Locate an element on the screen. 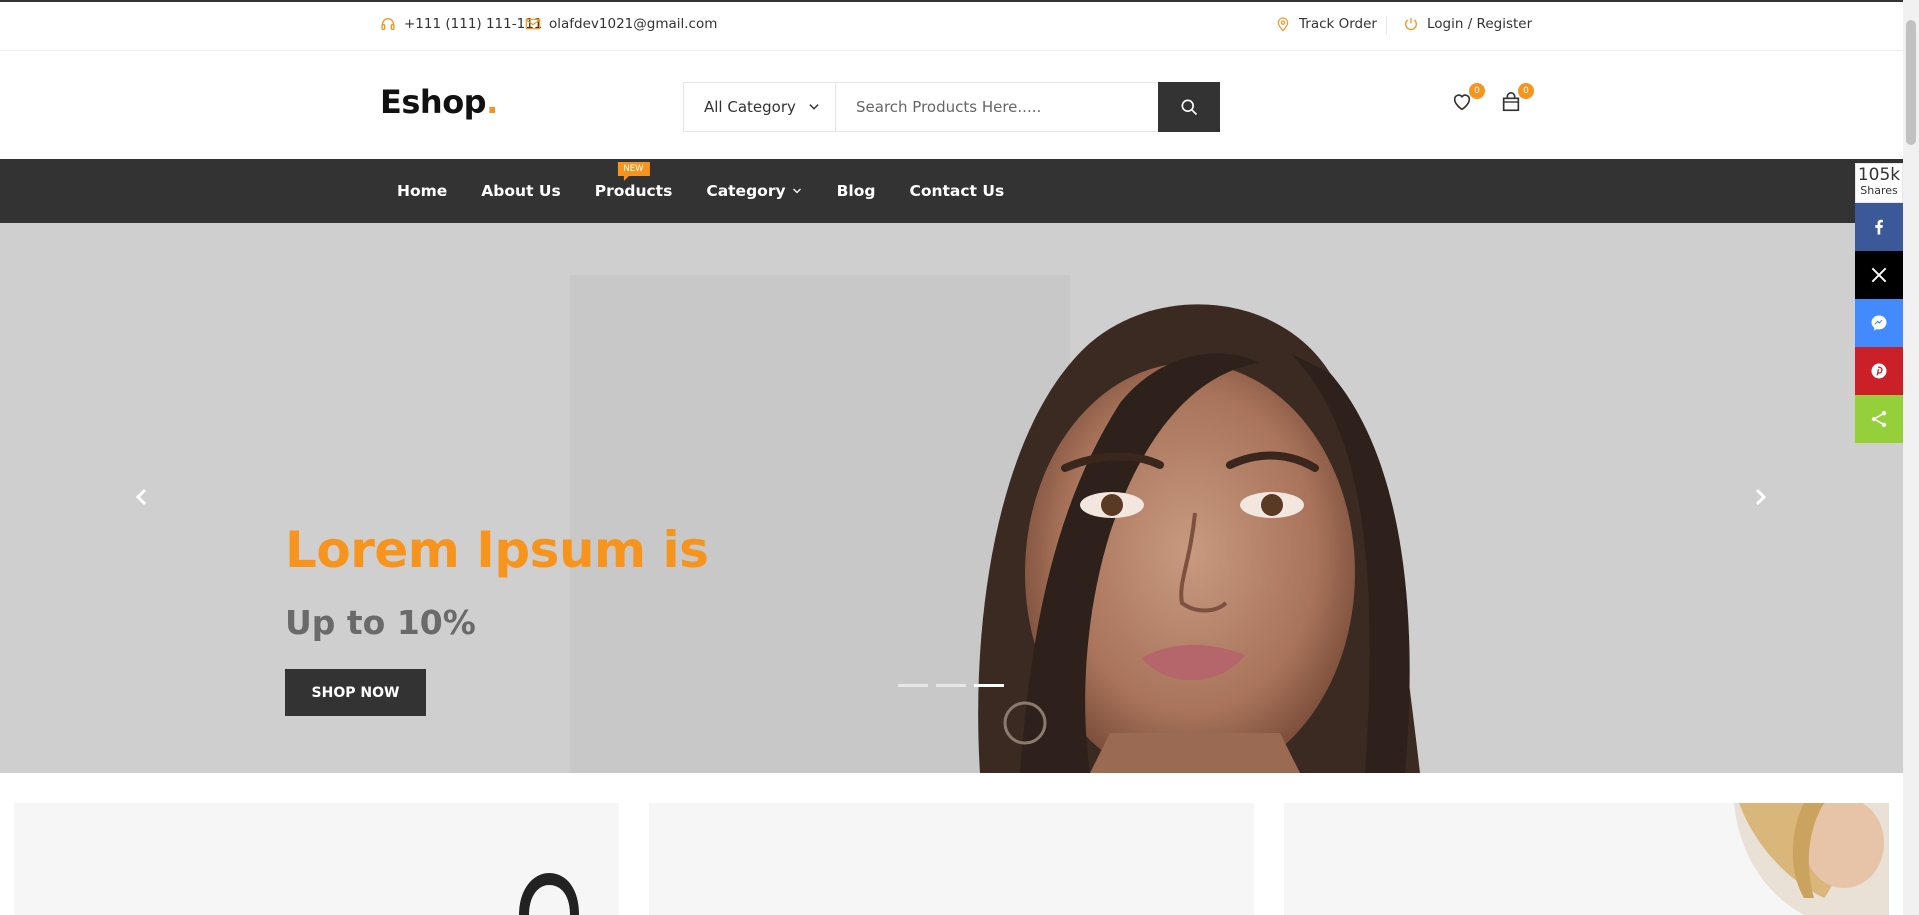  pinterest-icon is located at coordinates (1879, 371).